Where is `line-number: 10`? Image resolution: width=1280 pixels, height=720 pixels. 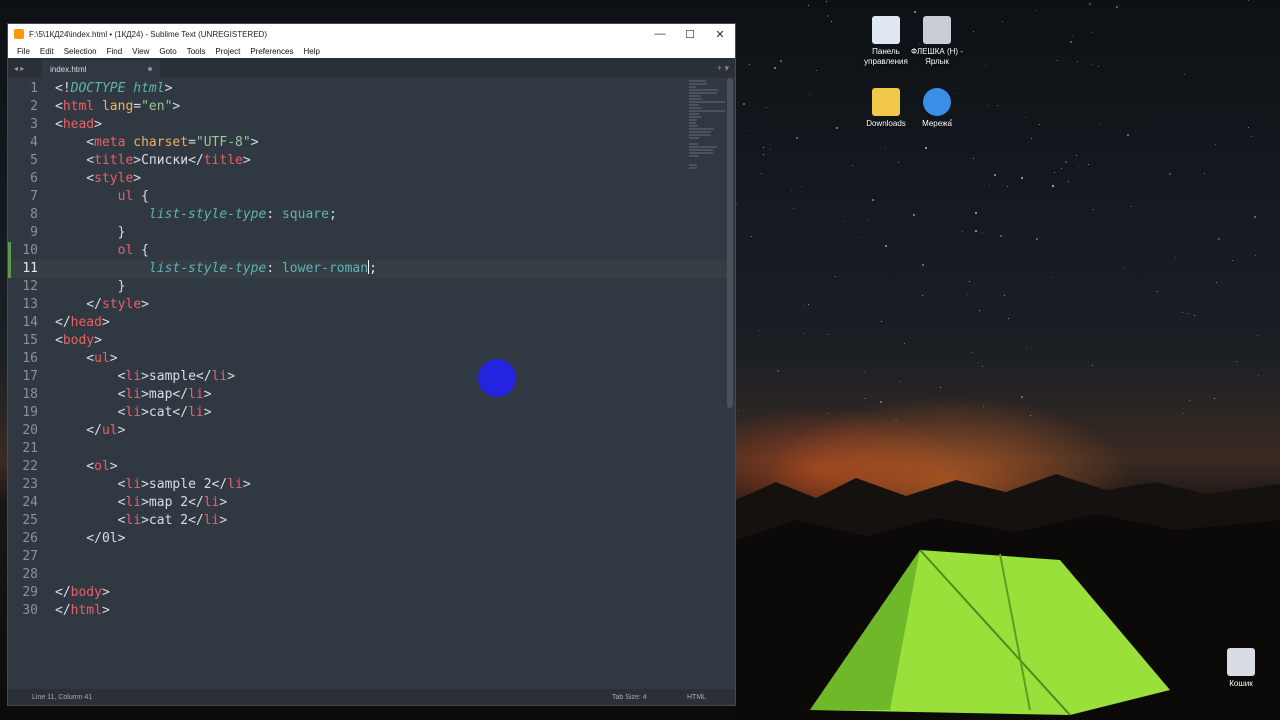 line-number: 10 is located at coordinates (30, 250).